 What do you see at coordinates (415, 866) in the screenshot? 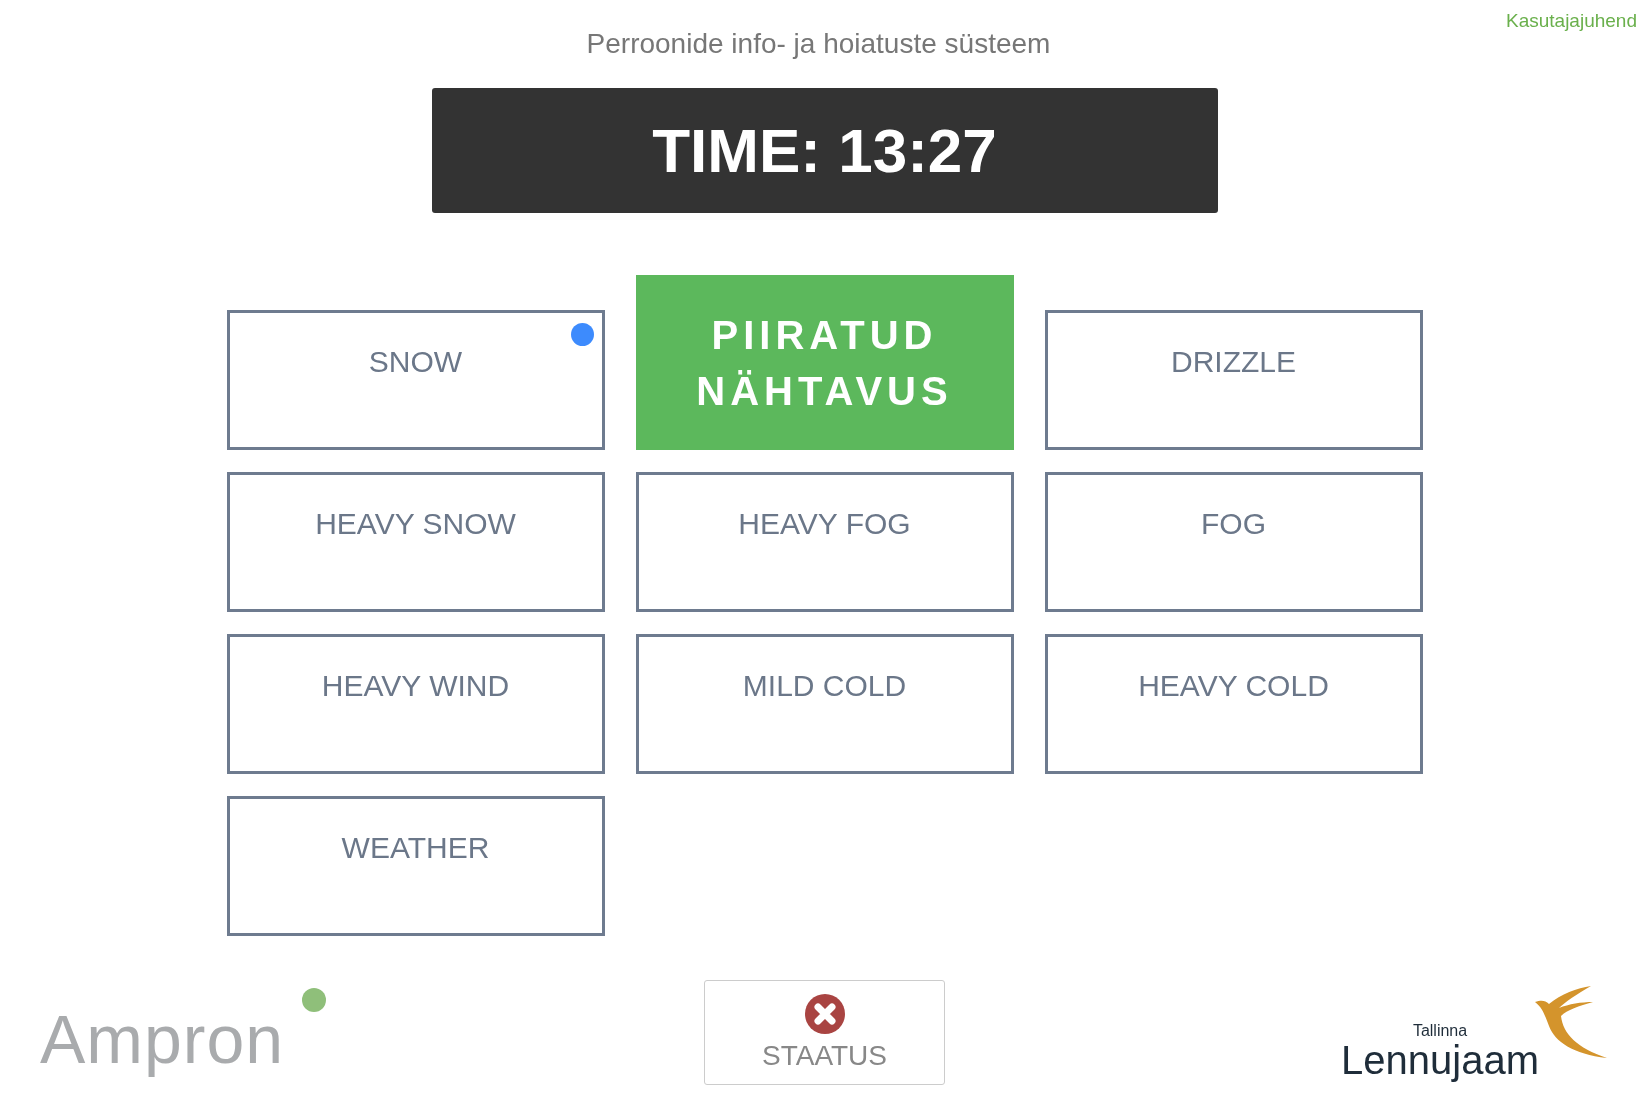
I see `weather-button: WEATHER` at bounding box center [415, 866].